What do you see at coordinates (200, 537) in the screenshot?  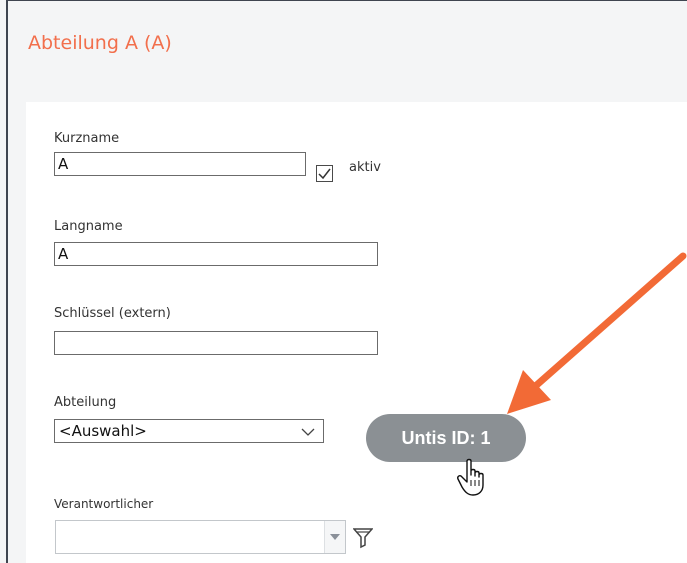 I see `verantwortlicher-combobox` at bounding box center [200, 537].